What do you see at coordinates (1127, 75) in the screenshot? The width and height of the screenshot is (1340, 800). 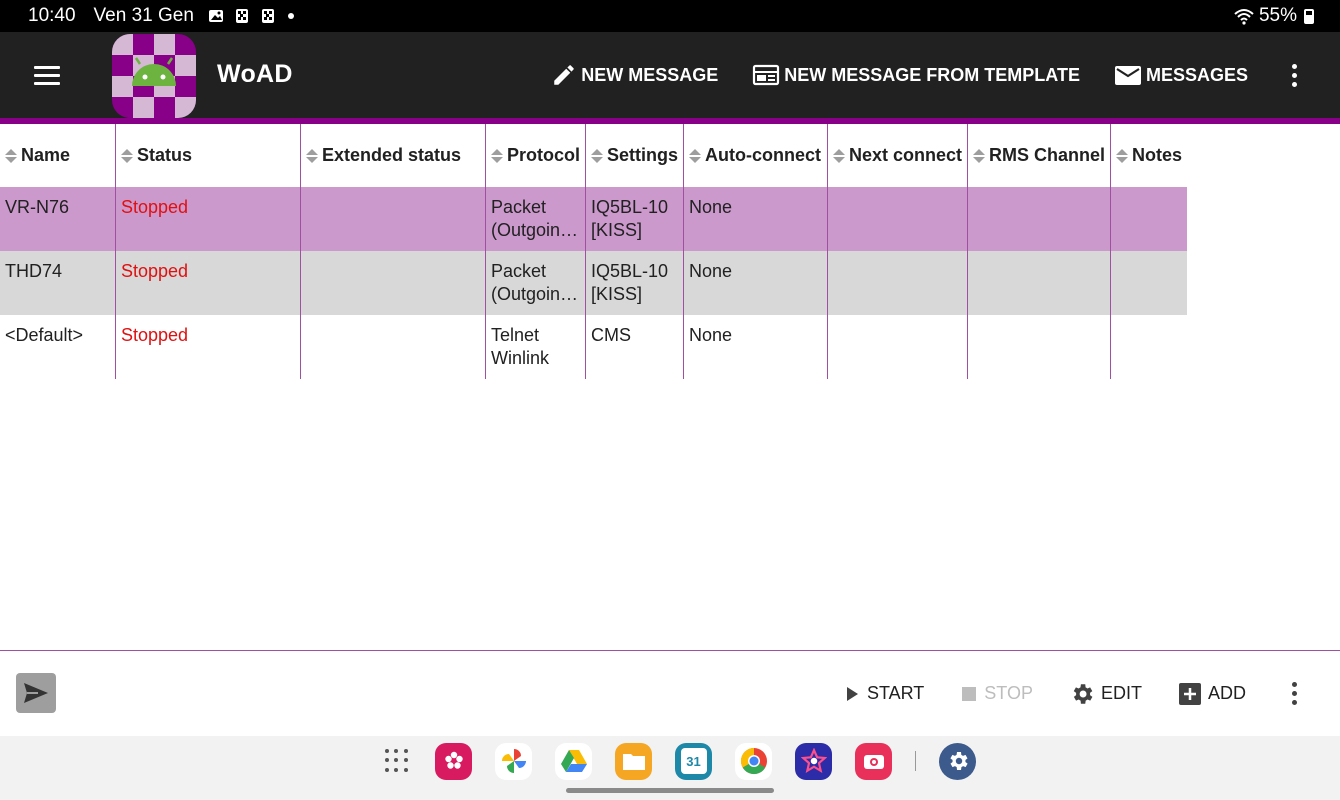 I see `envelope-icon` at bounding box center [1127, 75].